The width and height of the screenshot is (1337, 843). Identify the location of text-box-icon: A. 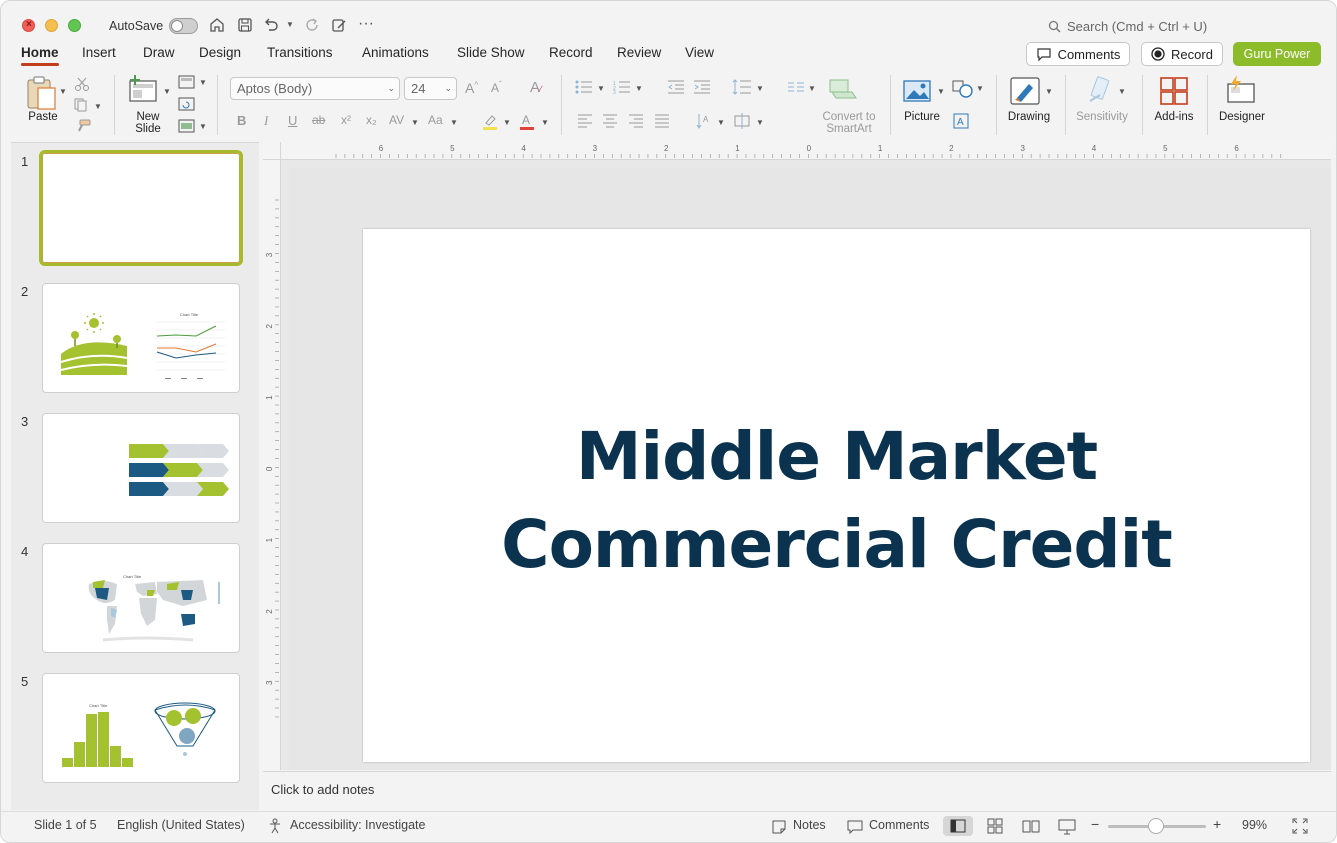
(961, 121).